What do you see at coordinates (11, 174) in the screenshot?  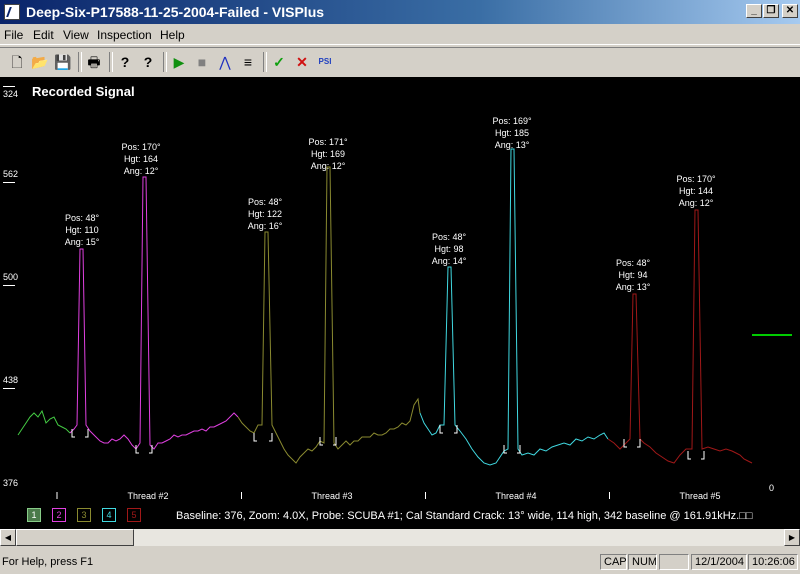 I see `y-label-562: 562` at bounding box center [11, 174].